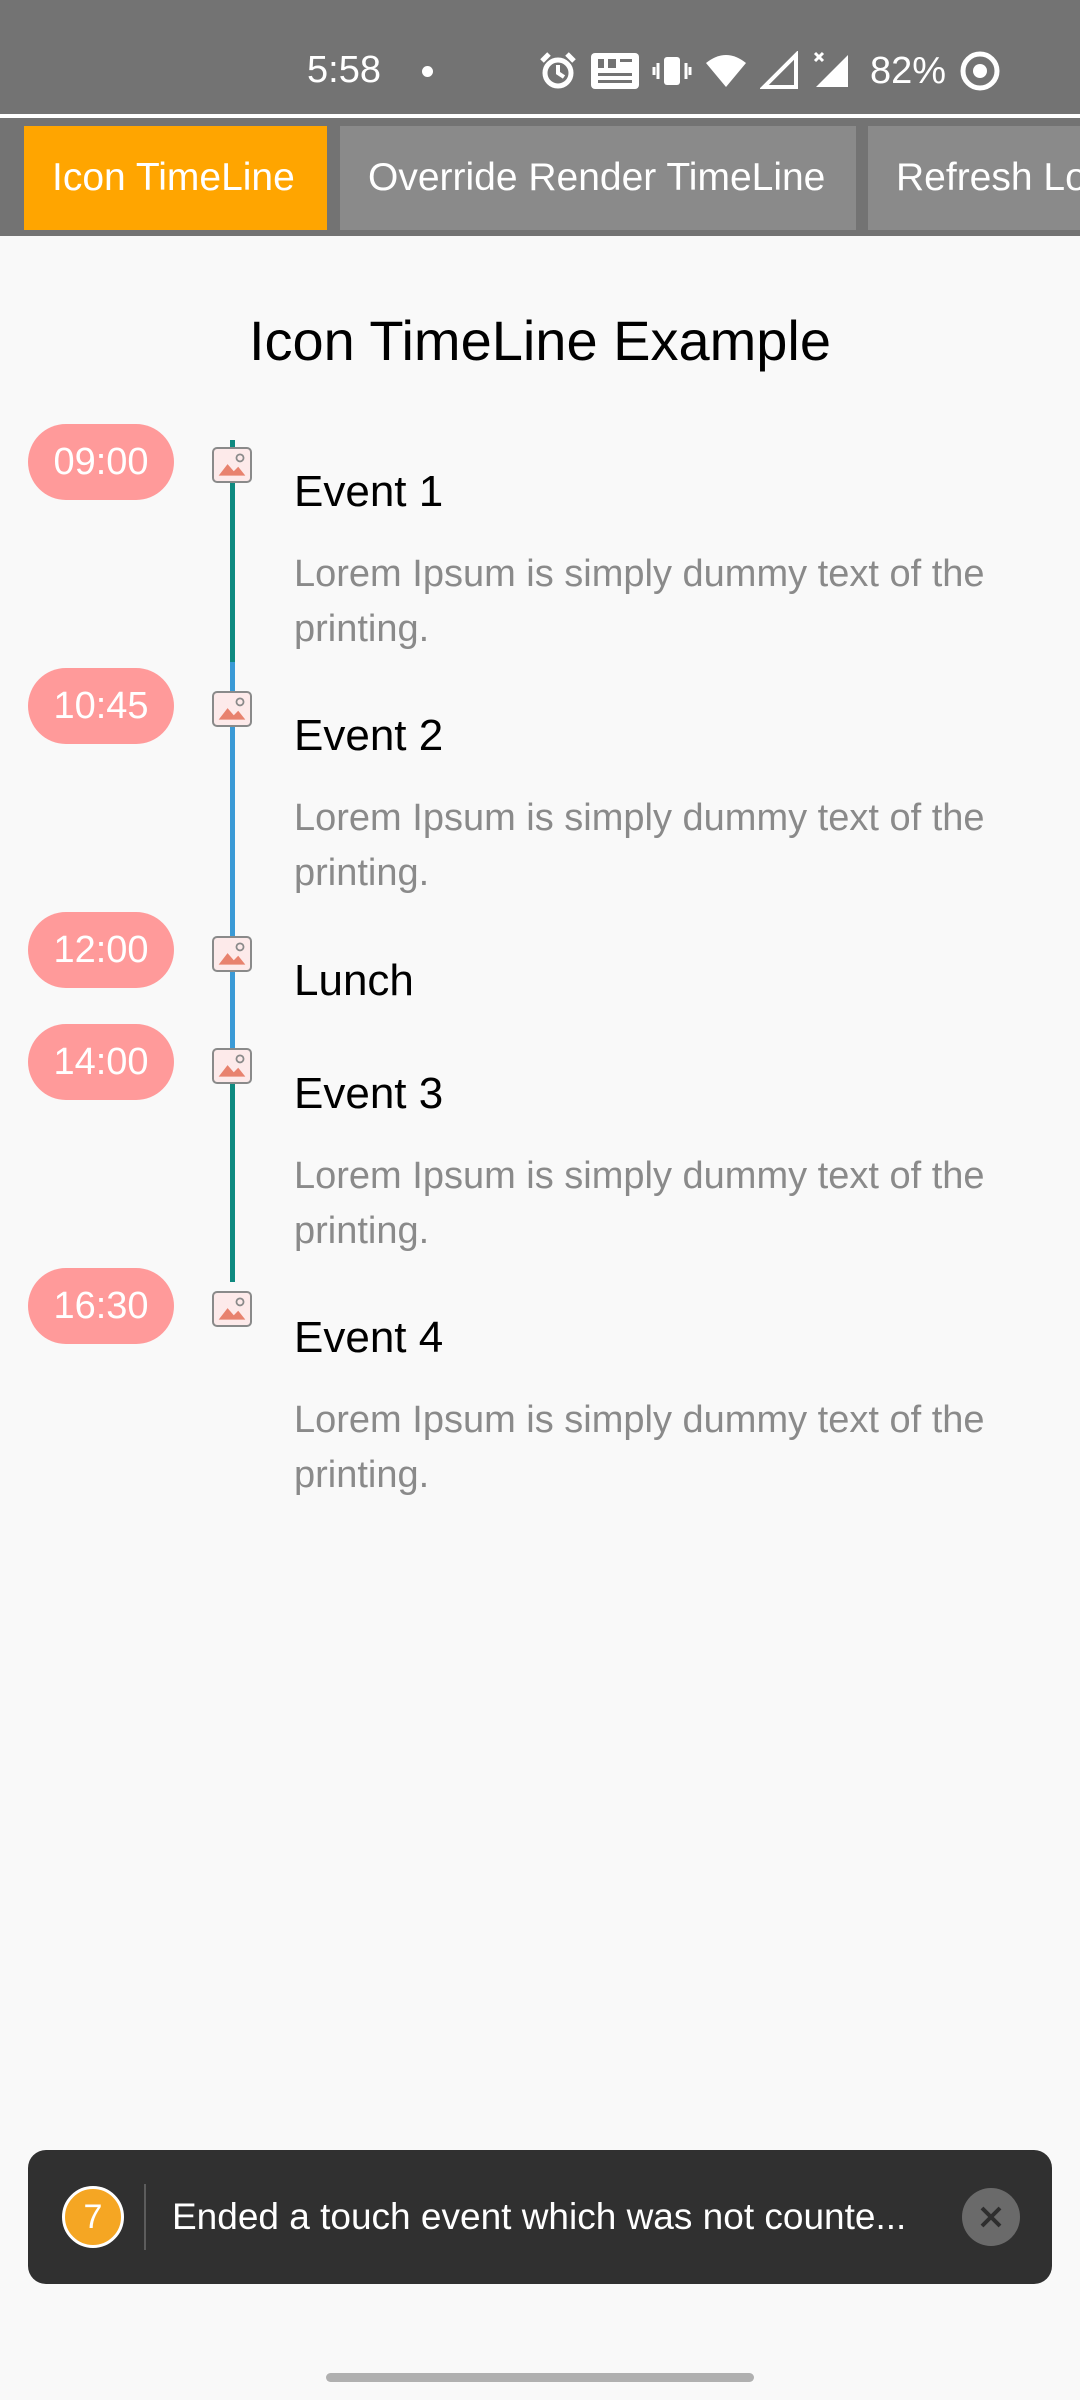  What do you see at coordinates (672, 71) in the screenshot?
I see `vibrate-icon` at bounding box center [672, 71].